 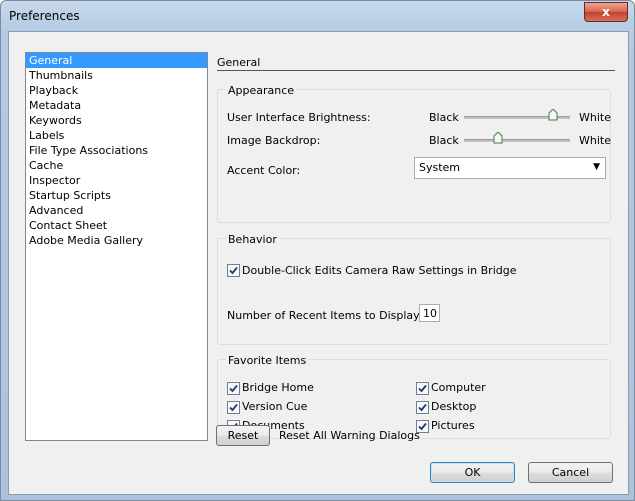 I want to click on bridge-home-checkbox, so click(x=233, y=388).